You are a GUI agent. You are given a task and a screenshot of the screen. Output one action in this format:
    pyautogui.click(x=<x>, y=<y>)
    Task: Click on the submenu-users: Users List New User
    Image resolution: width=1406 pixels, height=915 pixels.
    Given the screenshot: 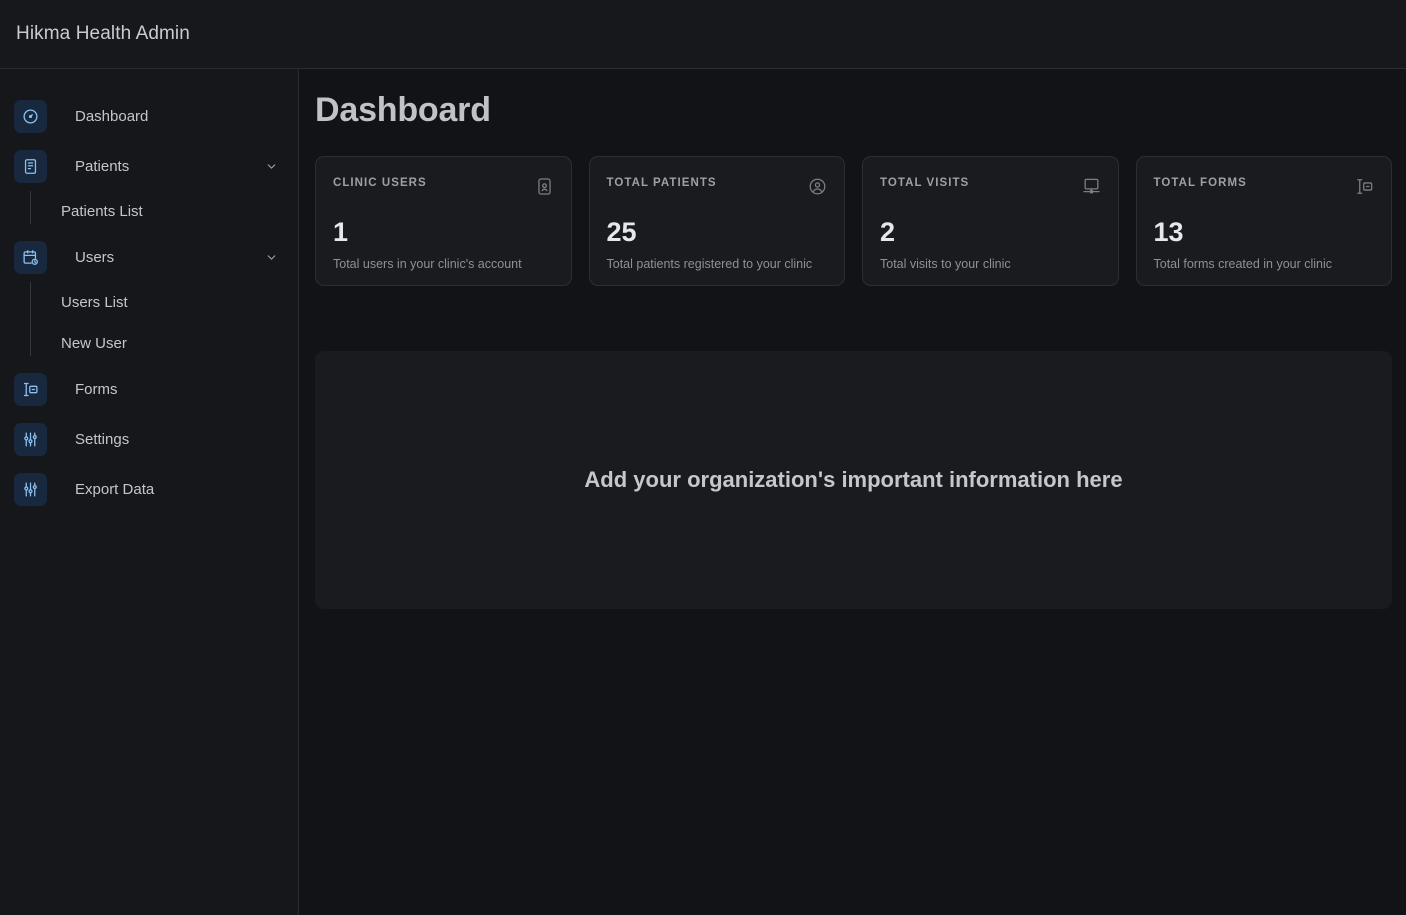 What is the action you would take?
    pyautogui.click(x=149, y=323)
    